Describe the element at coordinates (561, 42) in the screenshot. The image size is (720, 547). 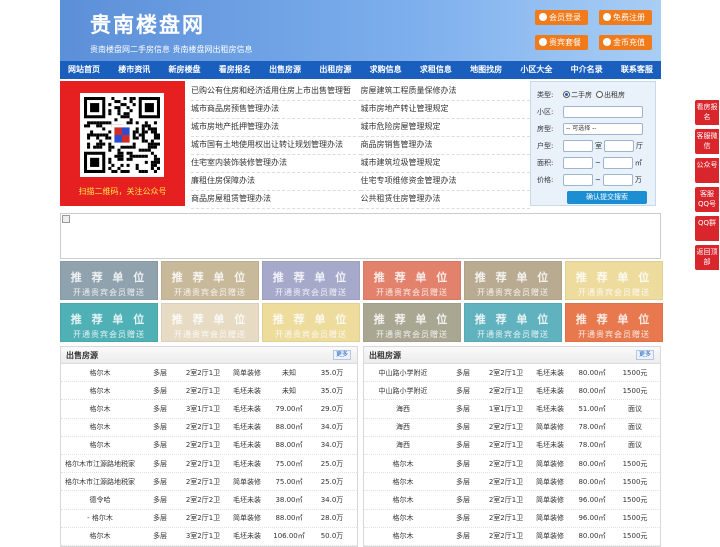
I see `vip-package-button: 贵宾套餐` at that location.